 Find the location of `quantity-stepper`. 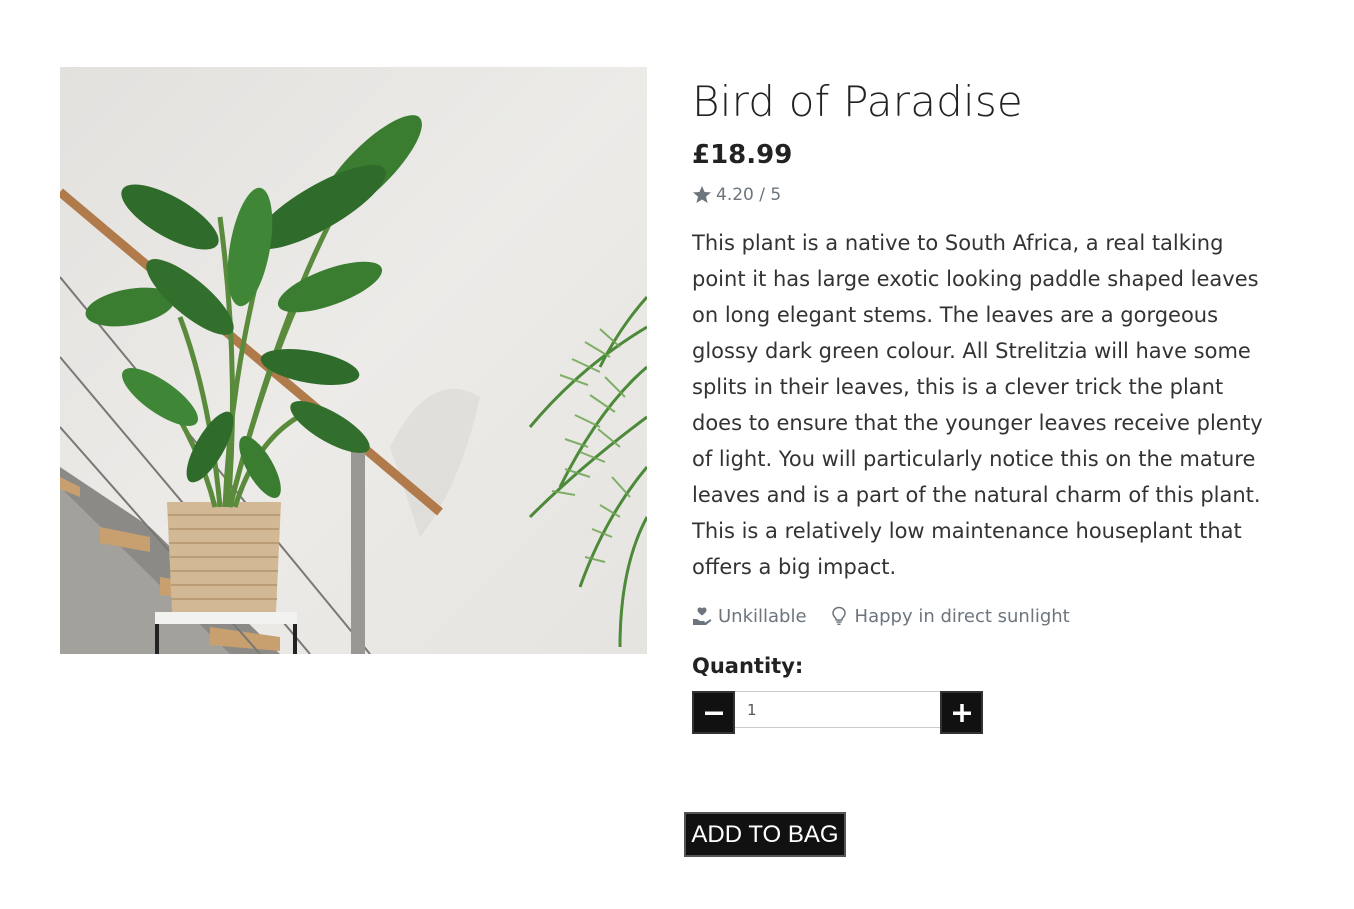

quantity-stepper is located at coordinates (838, 712).